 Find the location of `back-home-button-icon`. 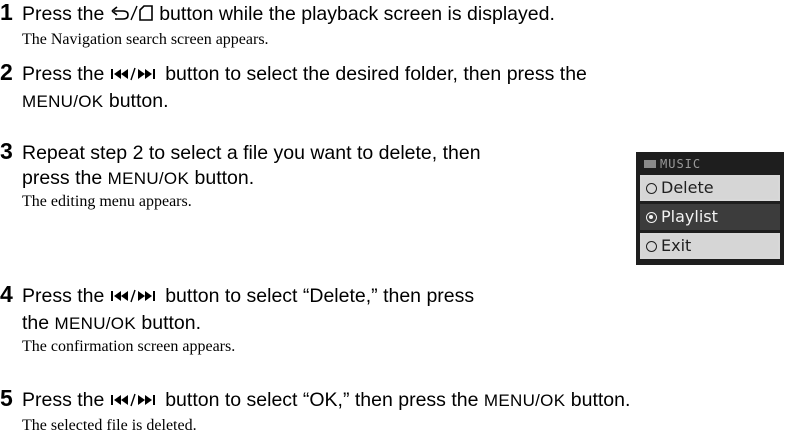

back-home-button-icon is located at coordinates (132, 16).